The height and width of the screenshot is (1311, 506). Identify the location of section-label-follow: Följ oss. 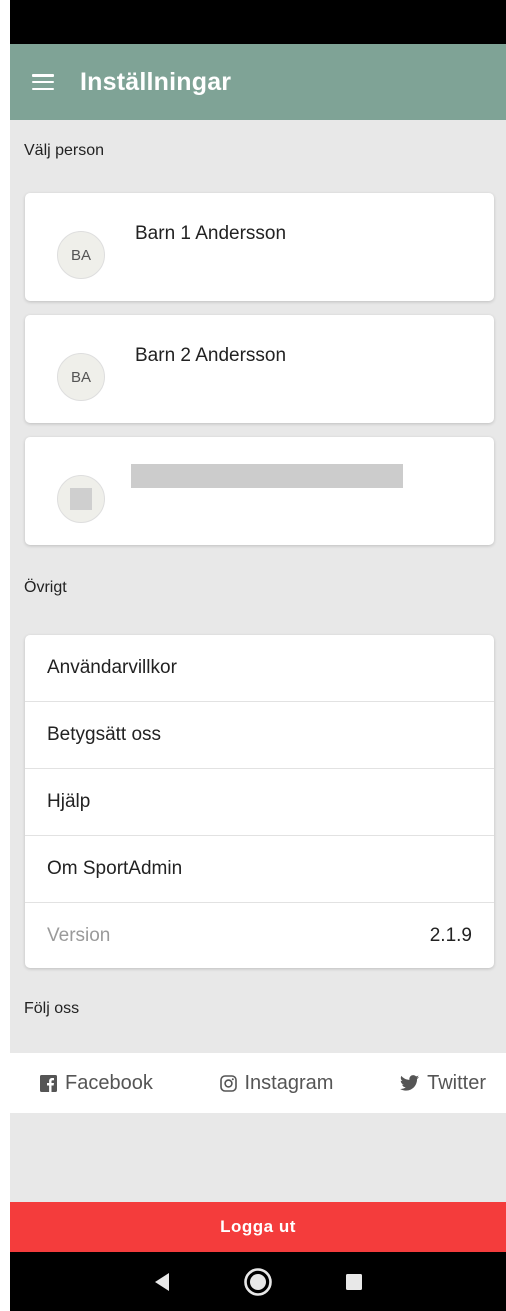
(52, 1008).